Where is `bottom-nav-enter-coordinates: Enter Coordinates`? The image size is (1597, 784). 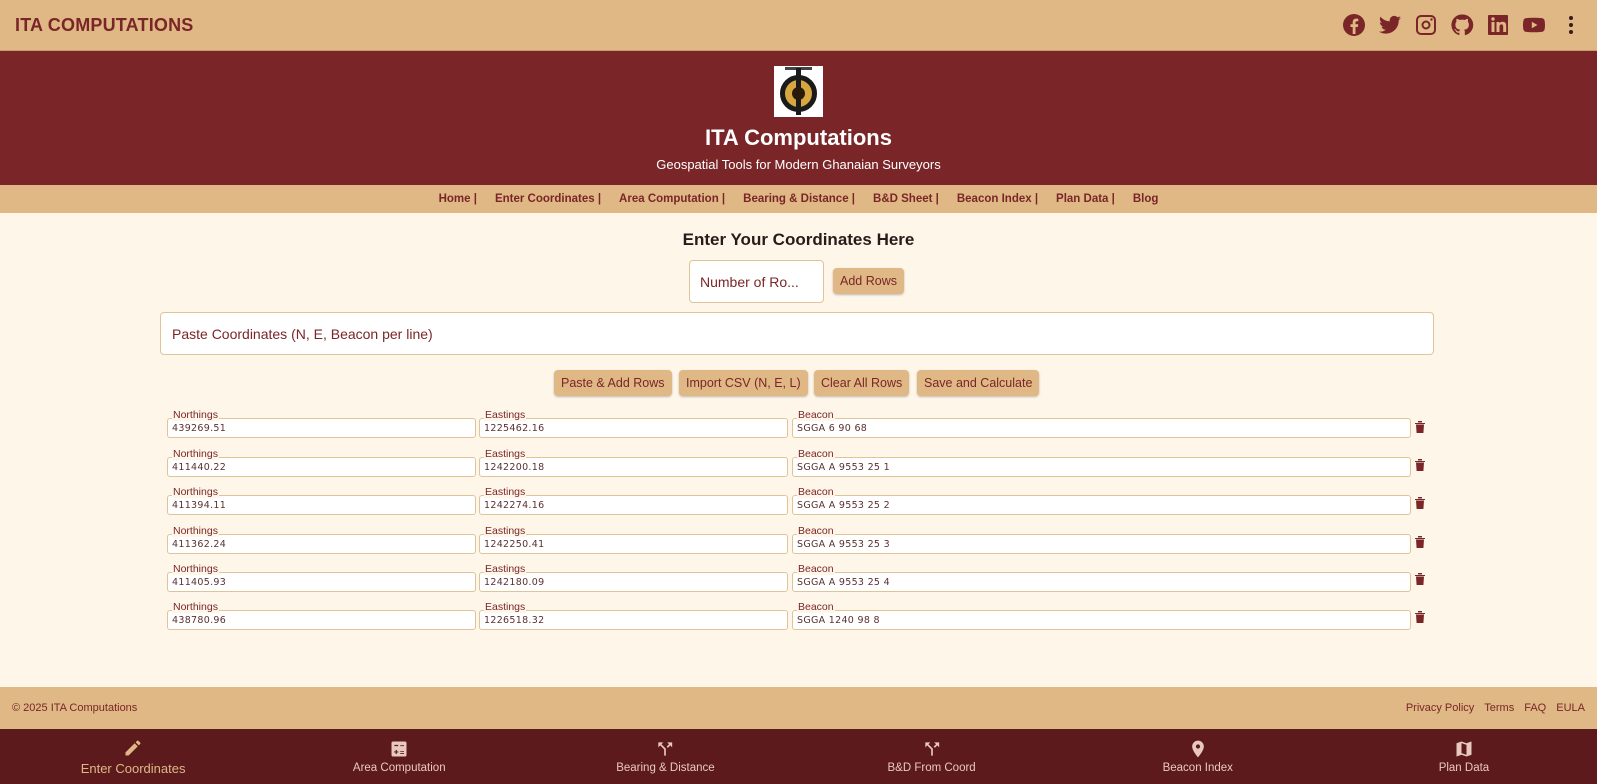 bottom-nav-enter-coordinates: Enter Coordinates is located at coordinates (133, 756).